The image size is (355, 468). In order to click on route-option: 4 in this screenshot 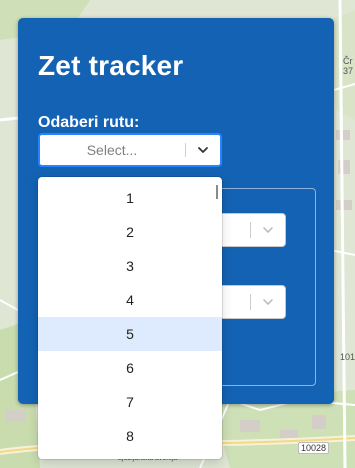, I will do `click(130, 300)`.